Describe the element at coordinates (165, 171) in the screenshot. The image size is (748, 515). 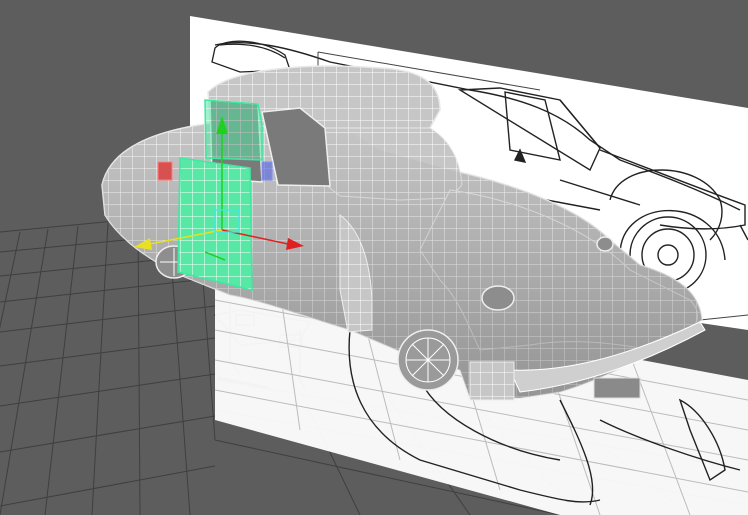
I see `gizmo-red-handle` at that location.